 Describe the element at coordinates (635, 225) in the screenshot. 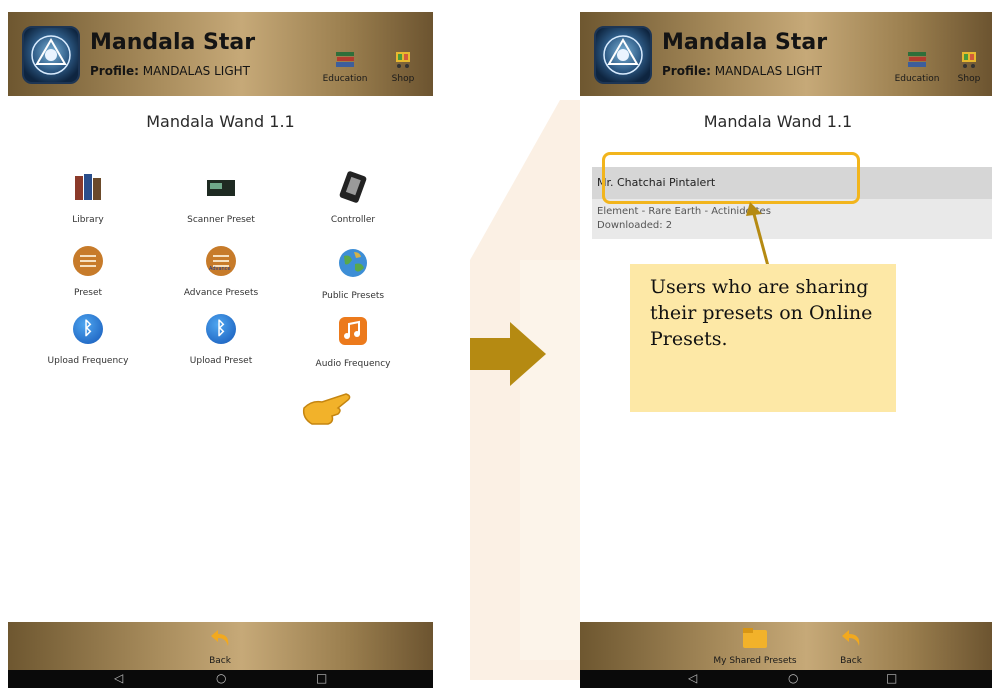

I see `download-count: Downloaded: 2` at that location.